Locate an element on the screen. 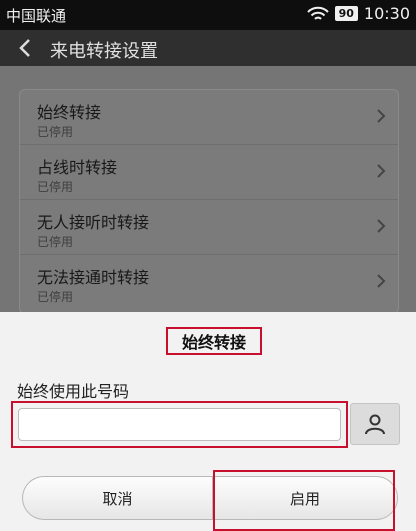  phone-number-input is located at coordinates (179, 424).